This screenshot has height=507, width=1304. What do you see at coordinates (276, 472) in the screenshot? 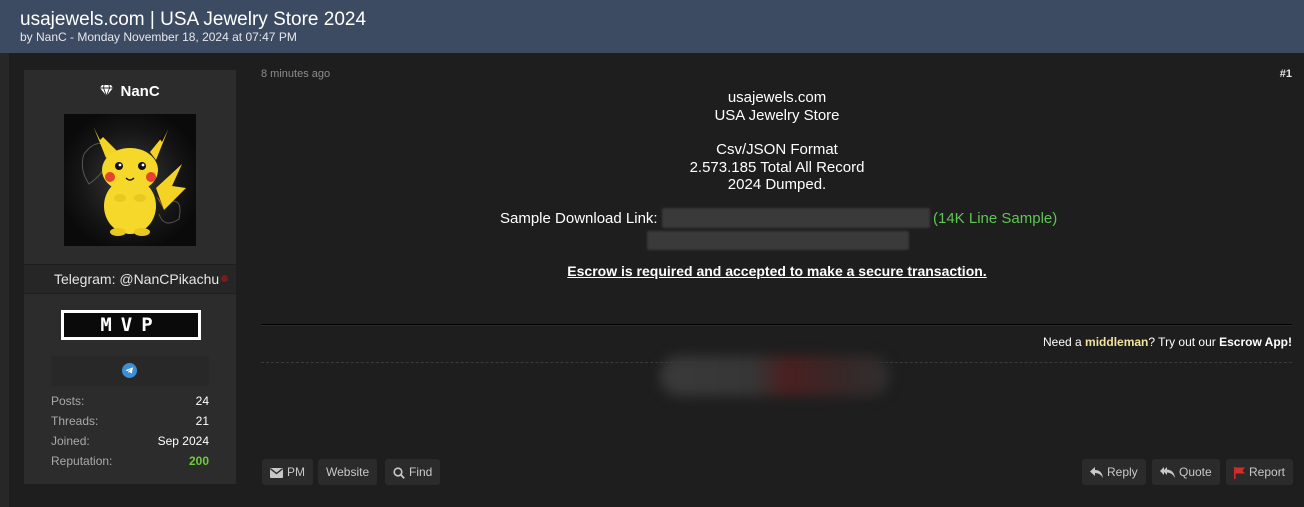
I see `envelope-icon` at bounding box center [276, 472].